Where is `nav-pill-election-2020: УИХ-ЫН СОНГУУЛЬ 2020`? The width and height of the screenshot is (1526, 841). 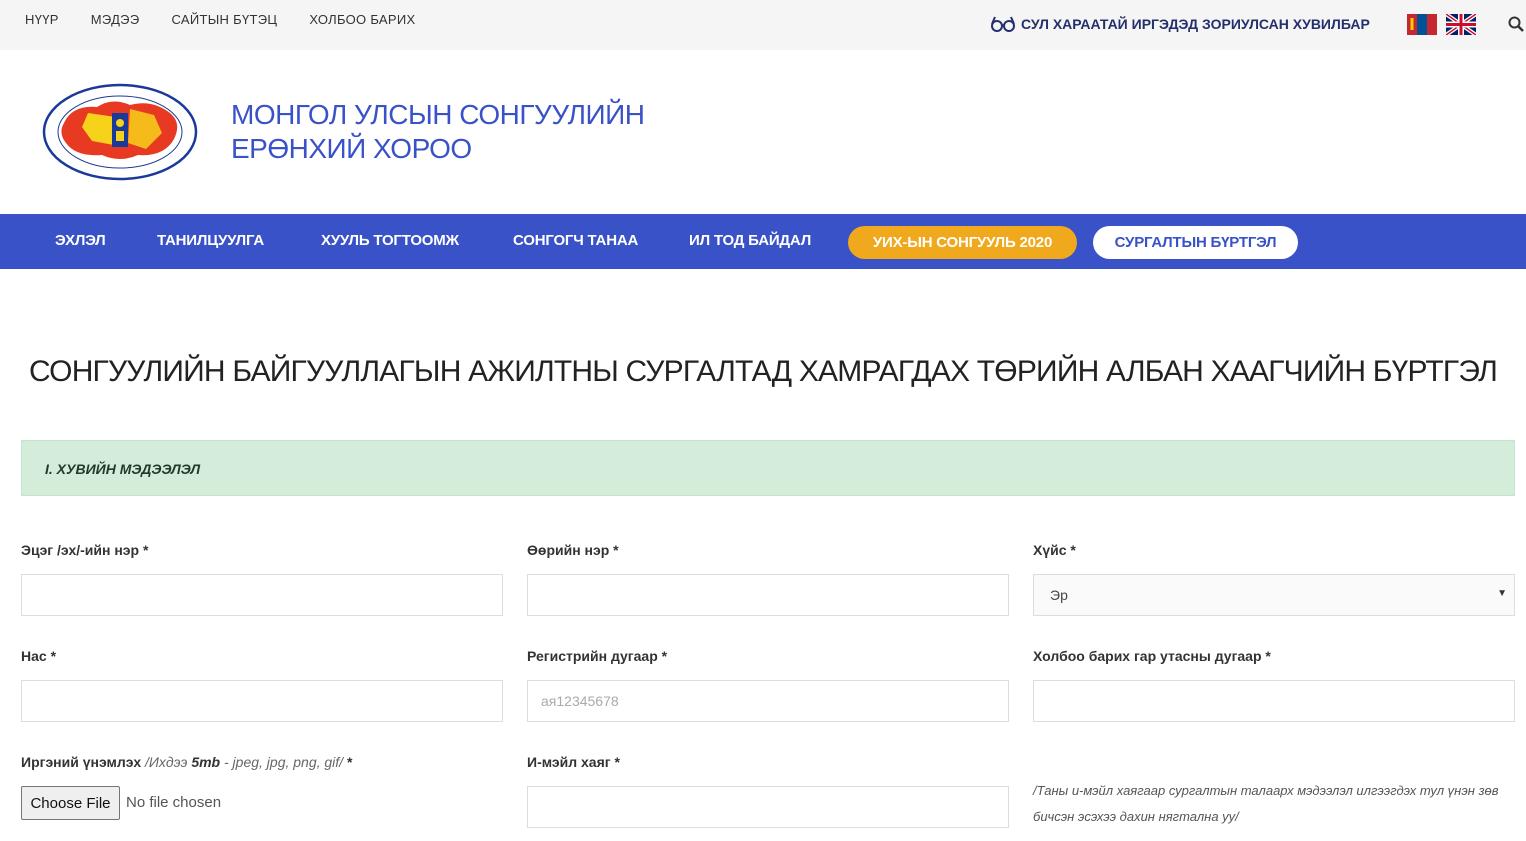
nav-pill-election-2020: УИХ-ЫН СОНГУУЛЬ 2020 is located at coordinates (962, 242).